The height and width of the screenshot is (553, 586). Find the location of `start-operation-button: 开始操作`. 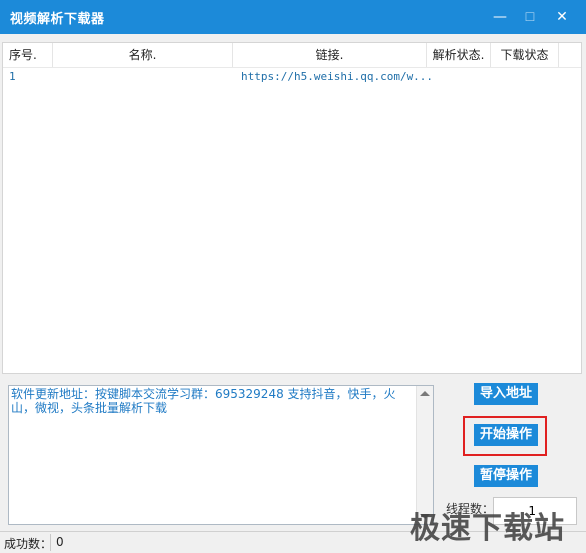

start-operation-button: 开始操作 is located at coordinates (506, 435).